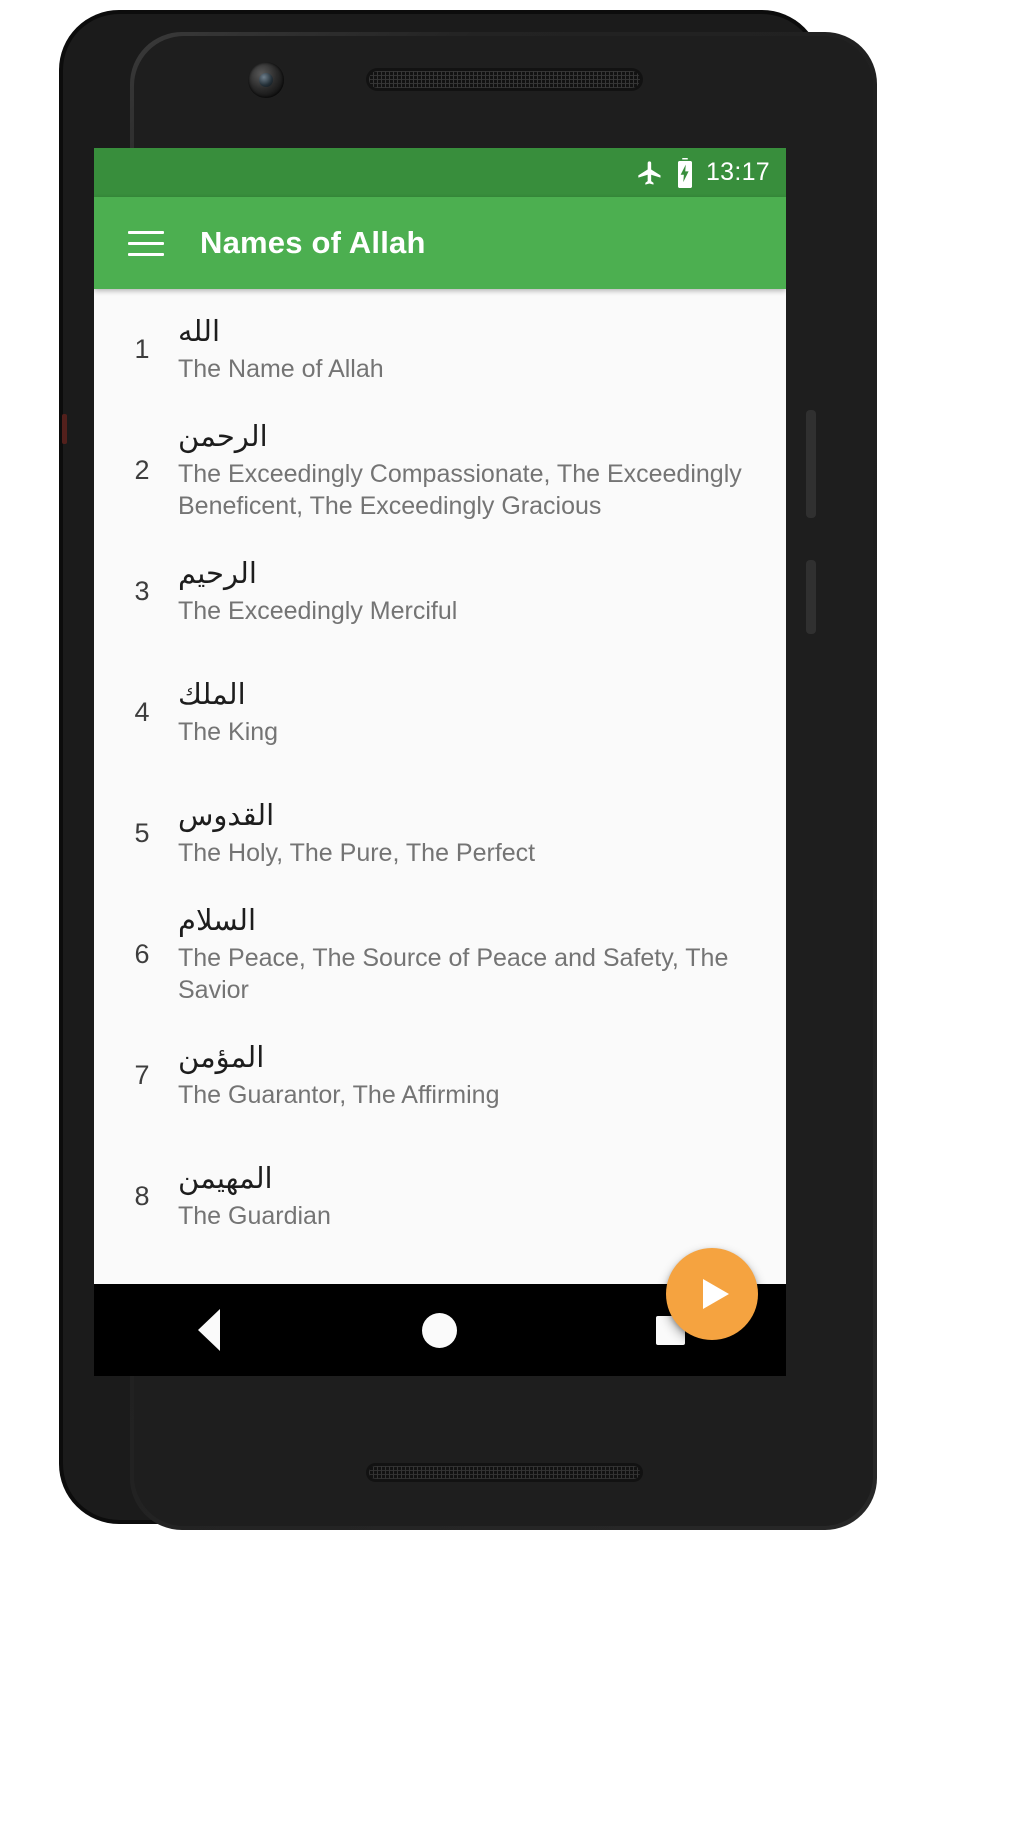 This screenshot has width=1020, height=1821. I want to click on home-circle-glyph, so click(440, 1330).